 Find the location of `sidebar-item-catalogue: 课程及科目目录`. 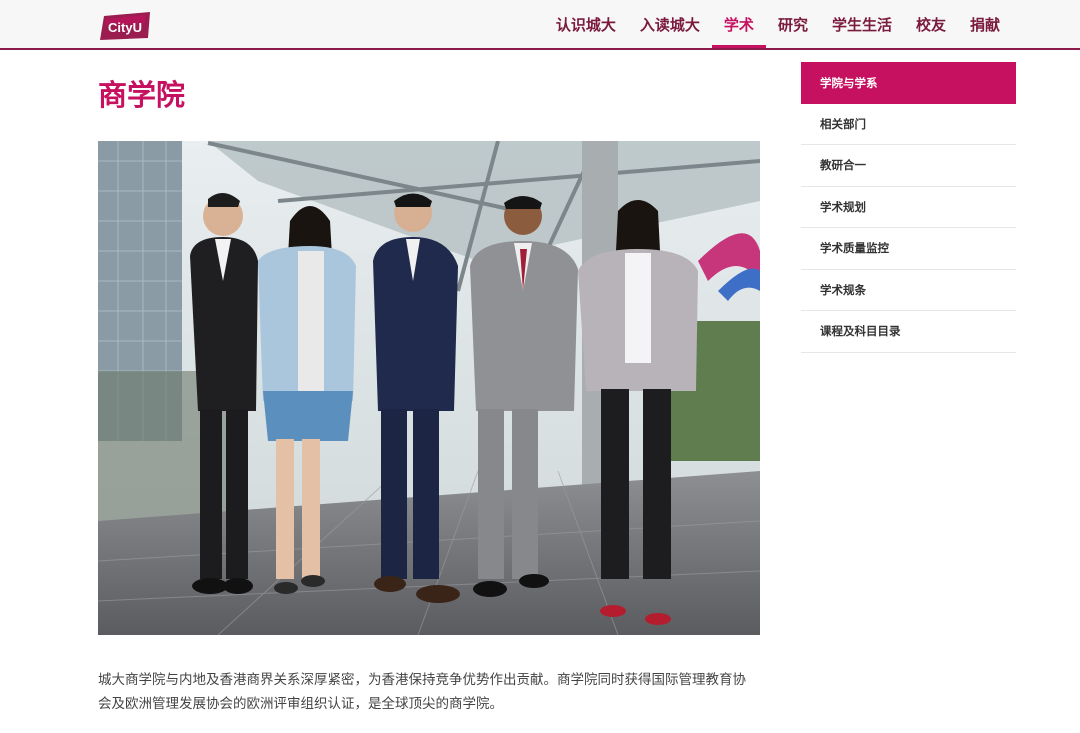

sidebar-item-catalogue: 课程及科目目录 is located at coordinates (908, 332).